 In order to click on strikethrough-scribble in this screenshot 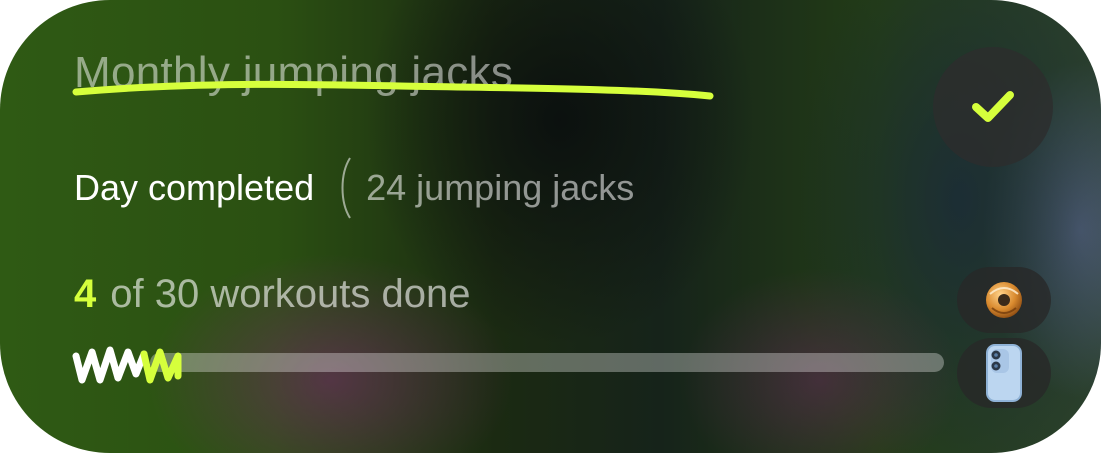, I will do `click(393, 90)`.